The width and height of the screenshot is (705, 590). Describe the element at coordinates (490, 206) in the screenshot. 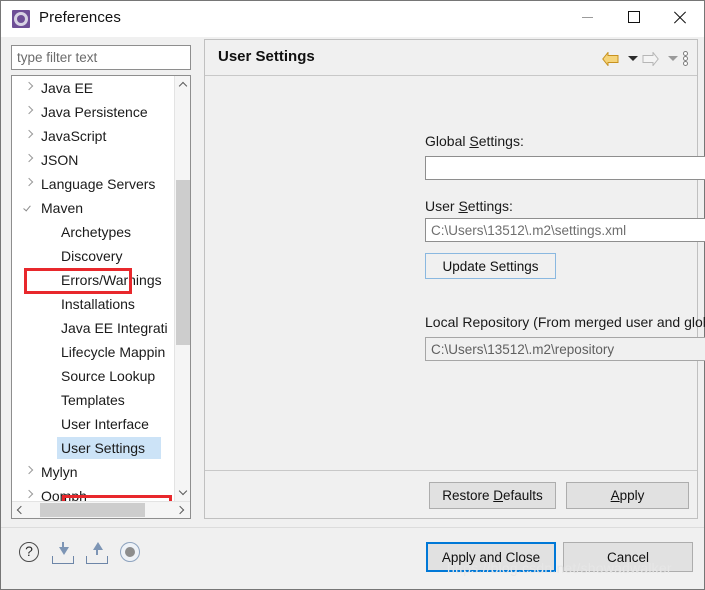

I see `user-settings-label-post: ettings:` at that location.